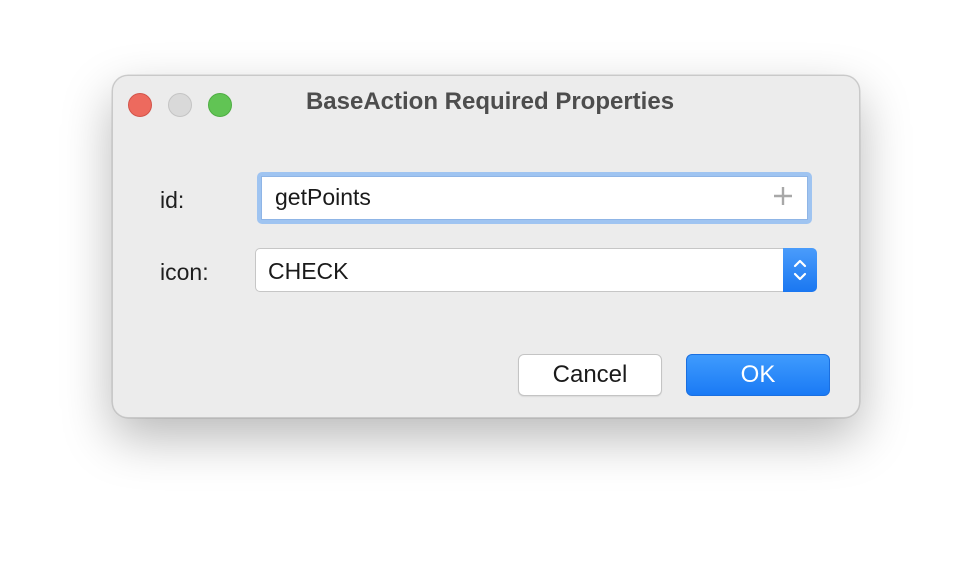 Image resolution: width=972 pixels, height=566 pixels. I want to click on ok-button: OK, so click(758, 375).